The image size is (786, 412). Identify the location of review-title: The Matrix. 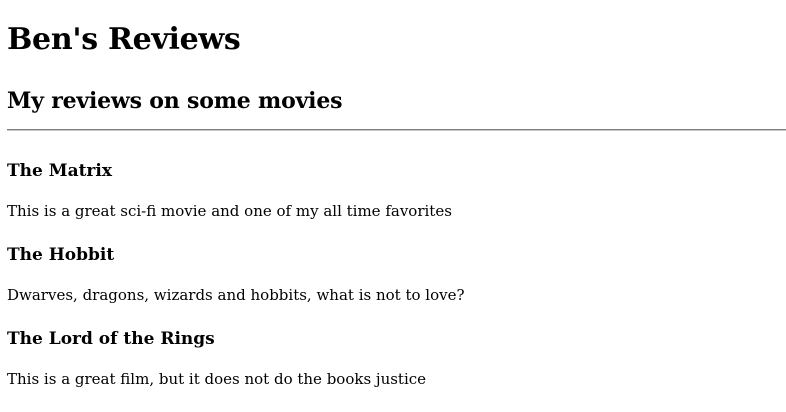
(59, 171).